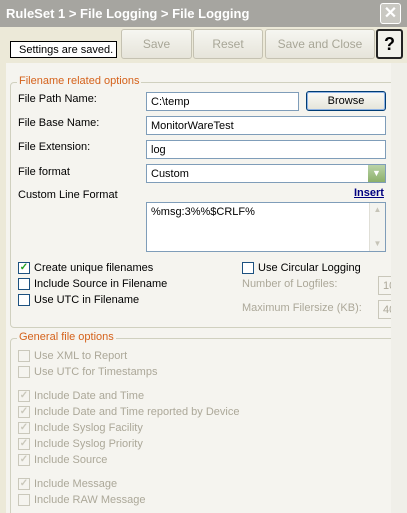  What do you see at coordinates (248, 268) in the screenshot?
I see `circular-logging-checkbox` at bounding box center [248, 268].